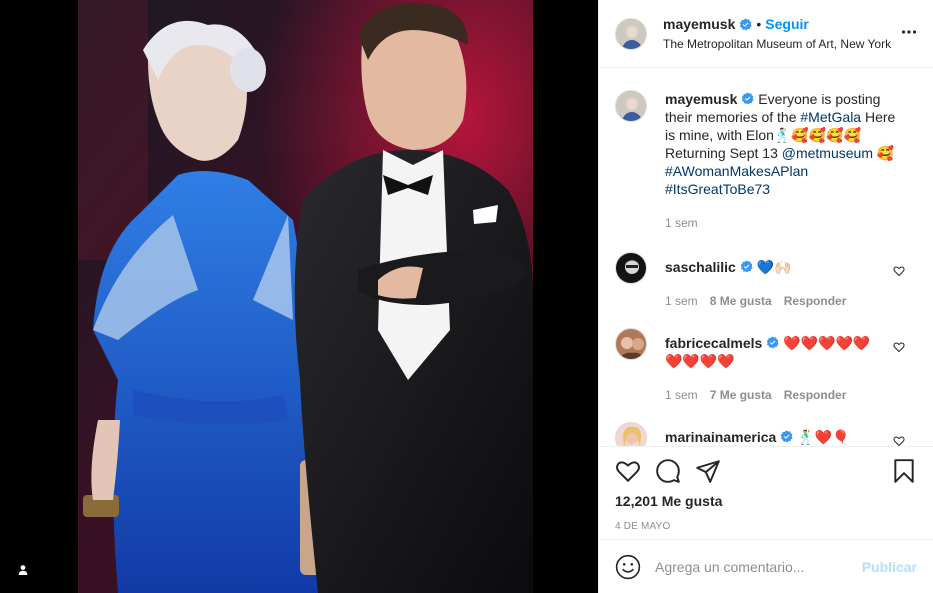  Describe the element at coordinates (681, 223) in the screenshot. I see `caption-time: 1 sem` at that location.